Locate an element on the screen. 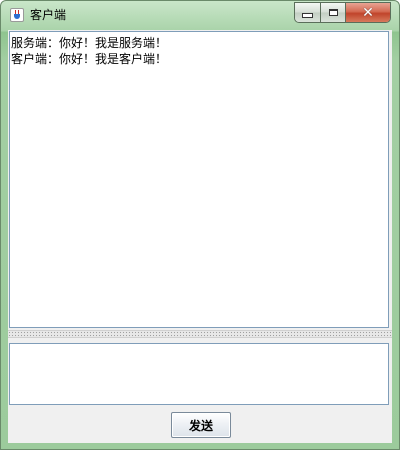  java-cup-icon is located at coordinates (17, 15).